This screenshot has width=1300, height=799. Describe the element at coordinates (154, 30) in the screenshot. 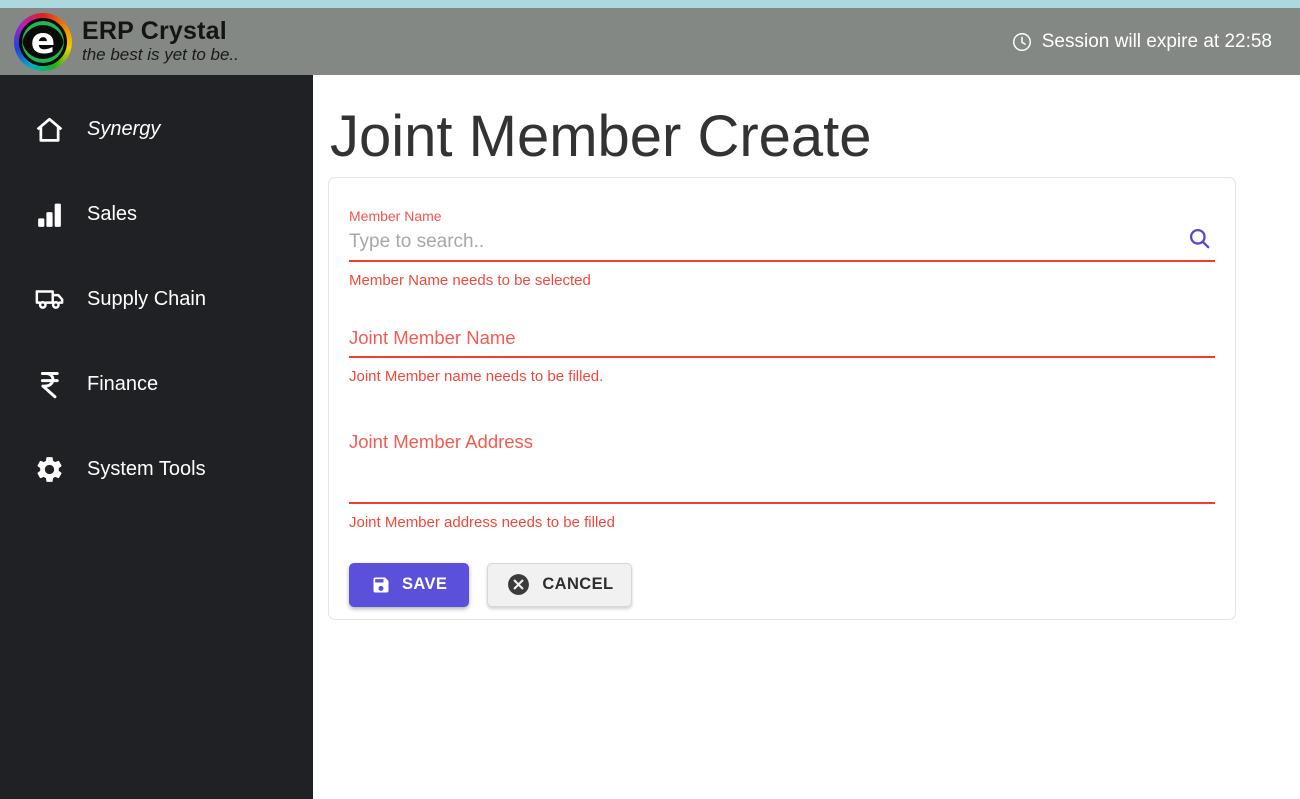

I see `brand-title: ERP Crystal` at that location.